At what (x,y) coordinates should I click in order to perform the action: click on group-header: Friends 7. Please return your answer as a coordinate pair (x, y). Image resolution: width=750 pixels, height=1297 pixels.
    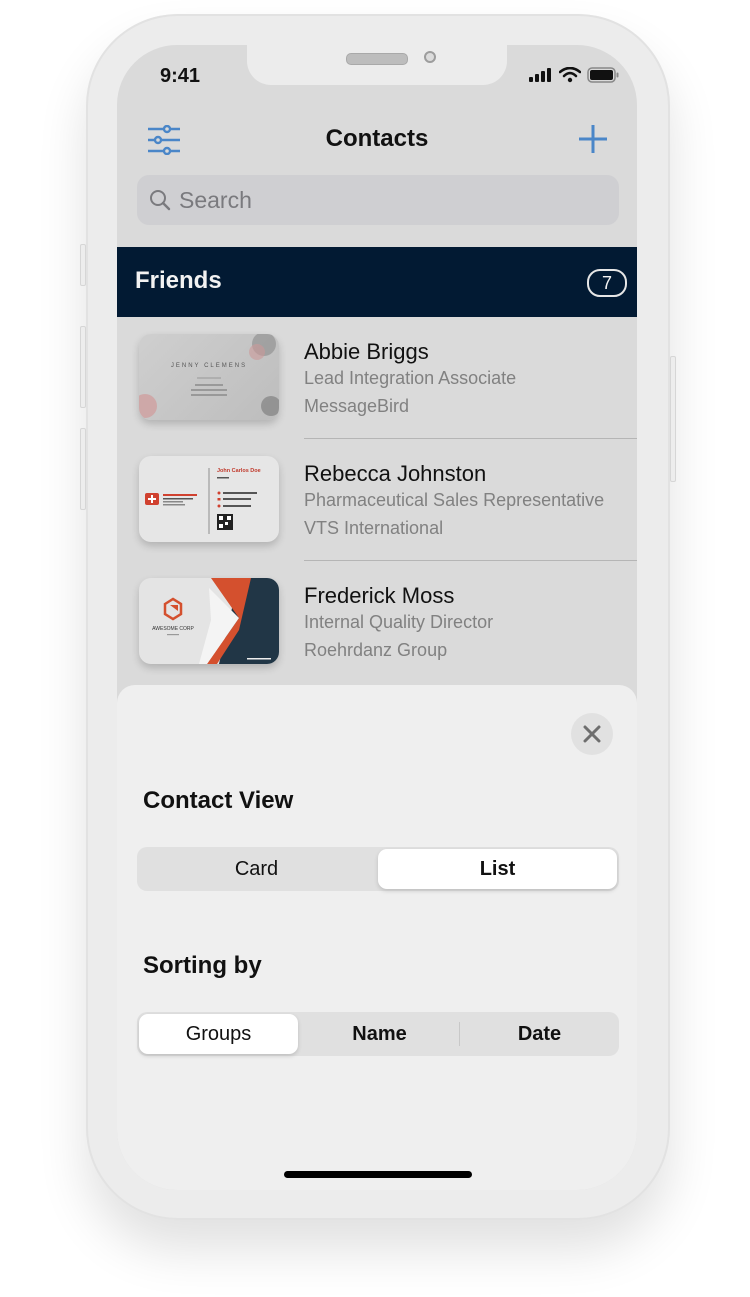
    Looking at the image, I should click on (377, 282).